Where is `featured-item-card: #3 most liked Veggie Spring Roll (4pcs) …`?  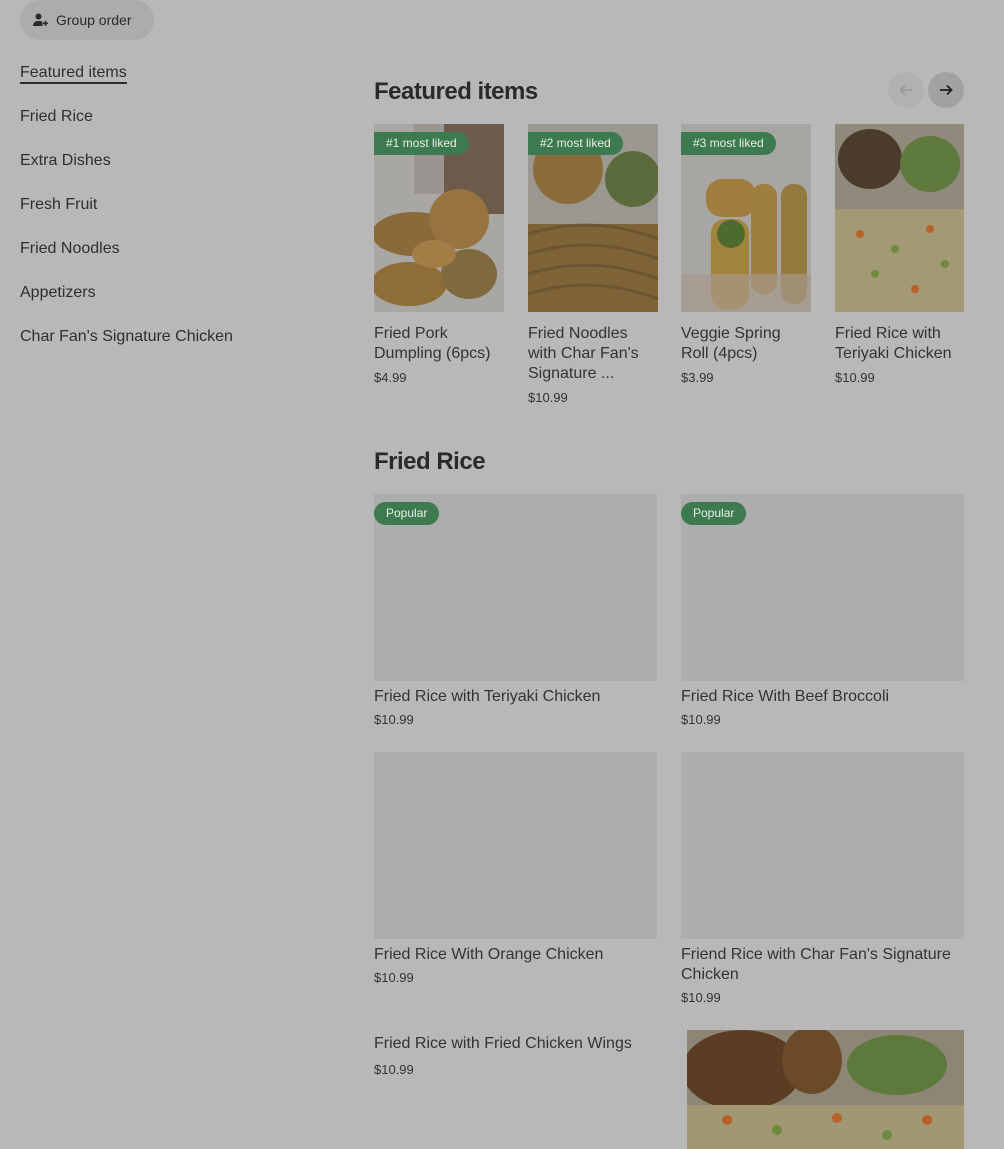 featured-item-card: #3 most liked Veggie Spring Roll (4pcs) … is located at coordinates (746, 254).